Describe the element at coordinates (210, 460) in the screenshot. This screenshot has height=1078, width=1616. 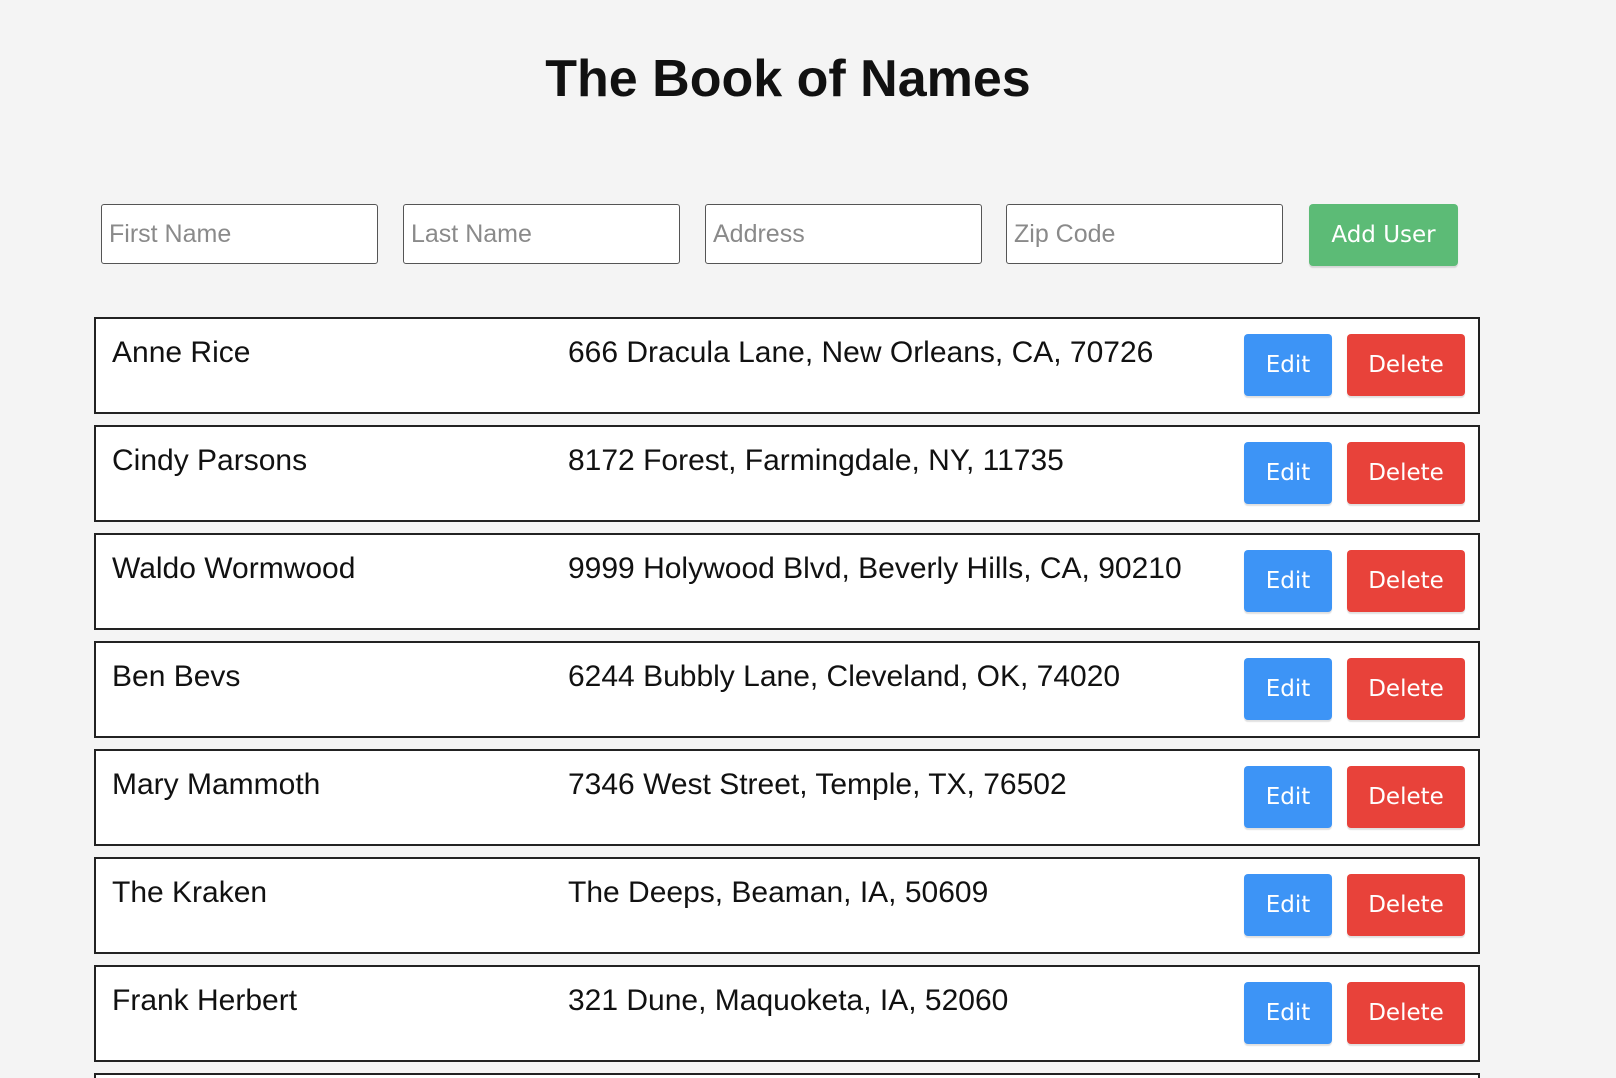
I see `user-name: Cindy Parsons` at that location.